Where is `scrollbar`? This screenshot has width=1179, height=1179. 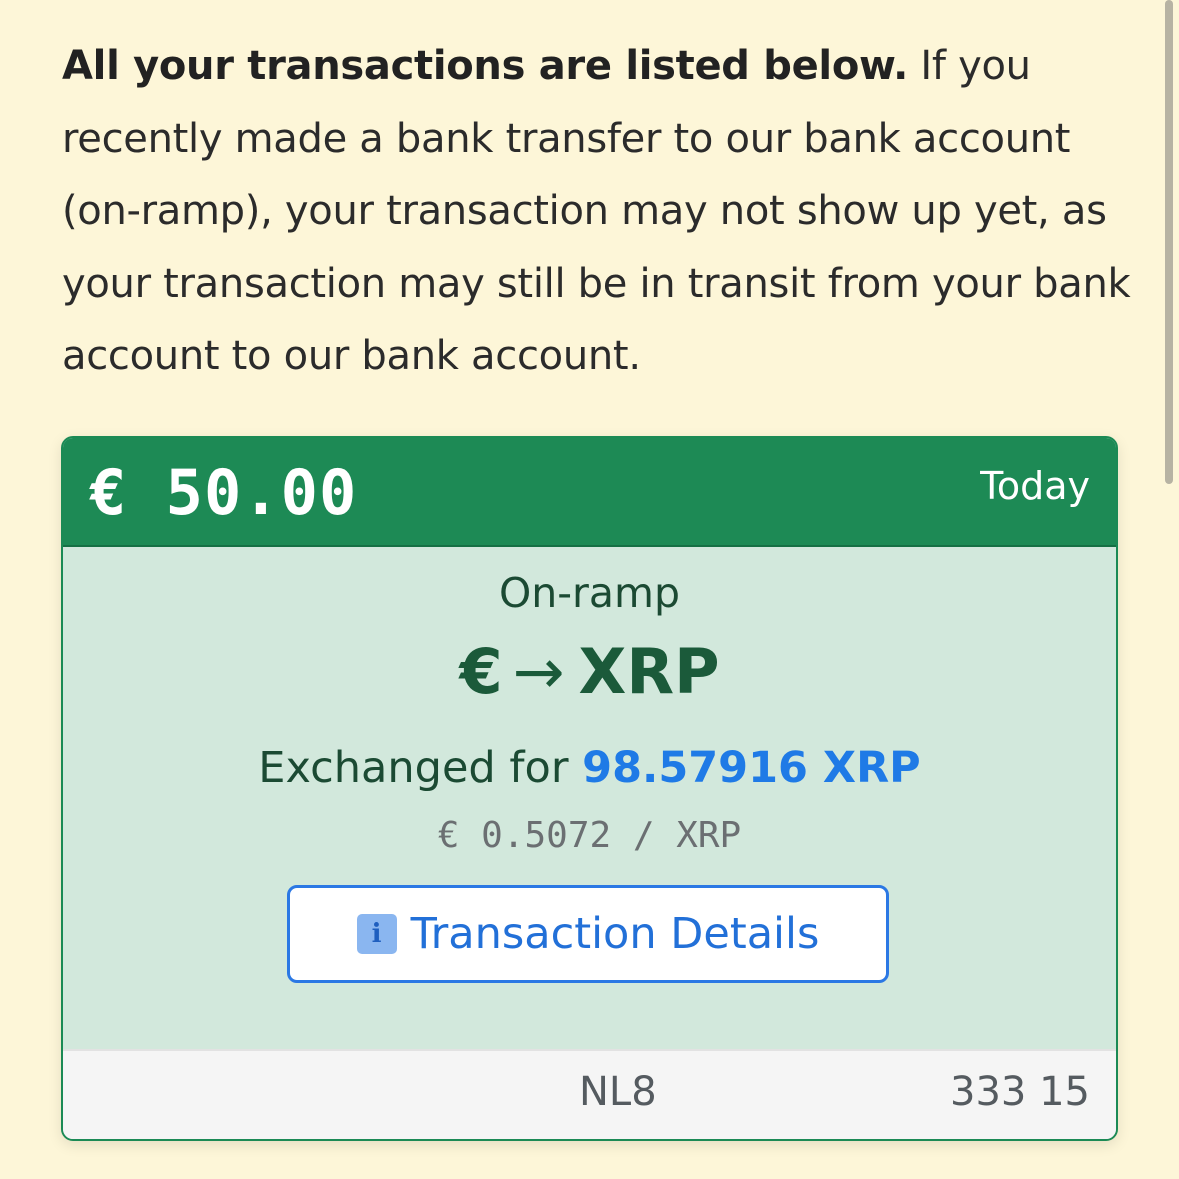
scrollbar is located at coordinates (1169, 242).